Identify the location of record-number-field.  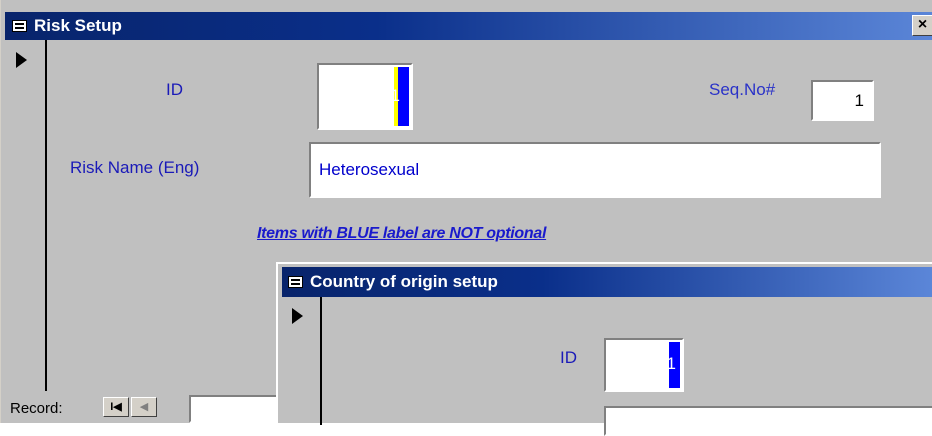
(237, 409).